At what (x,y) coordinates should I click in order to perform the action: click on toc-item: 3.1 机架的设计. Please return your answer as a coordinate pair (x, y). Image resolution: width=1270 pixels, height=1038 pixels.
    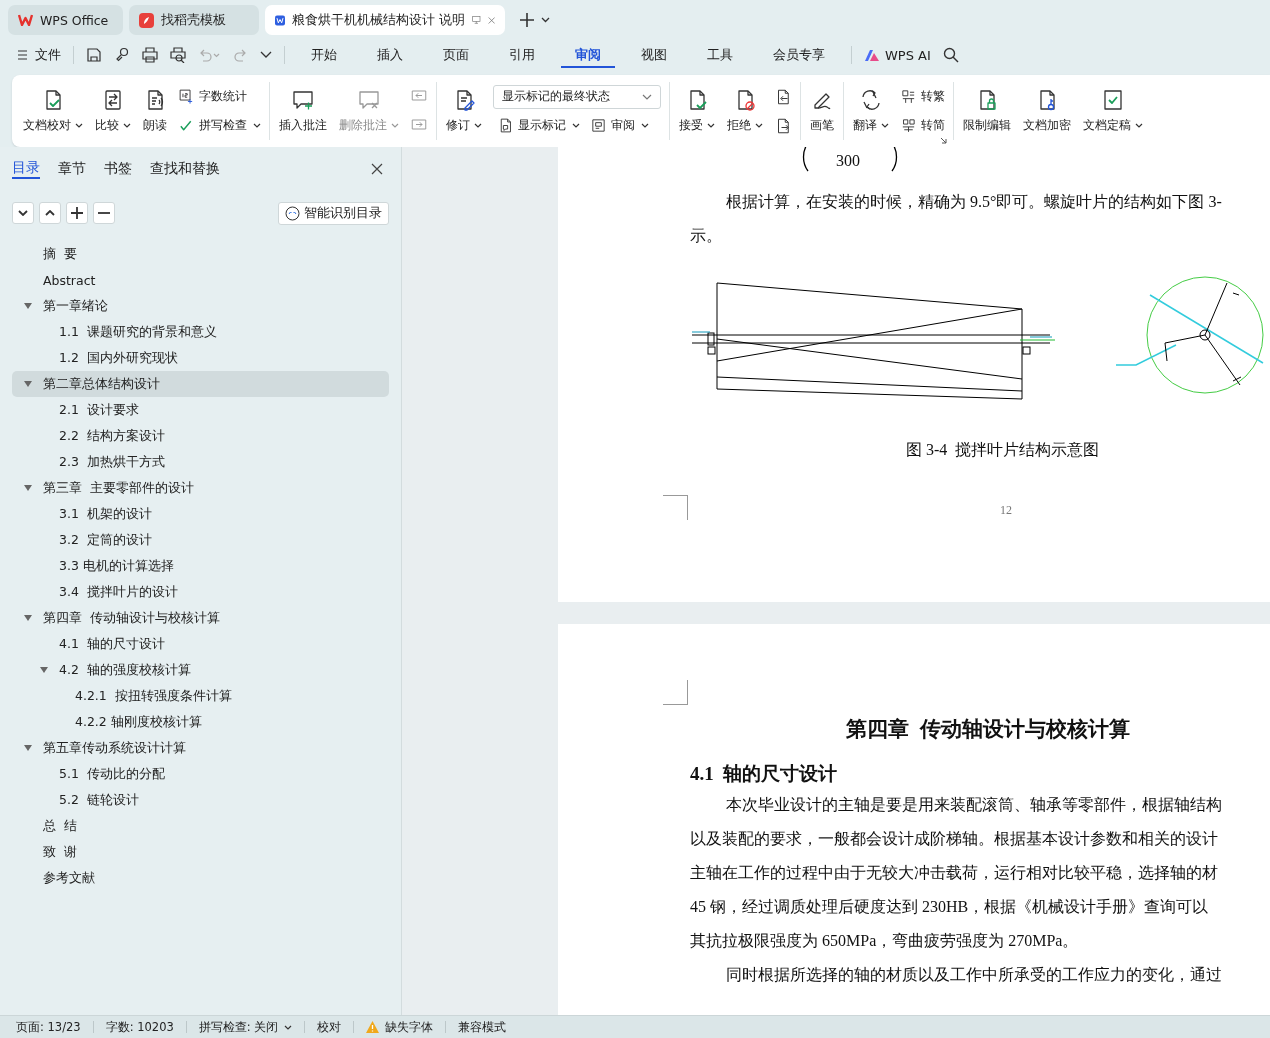
    Looking at the image, I should click on (200, 514).